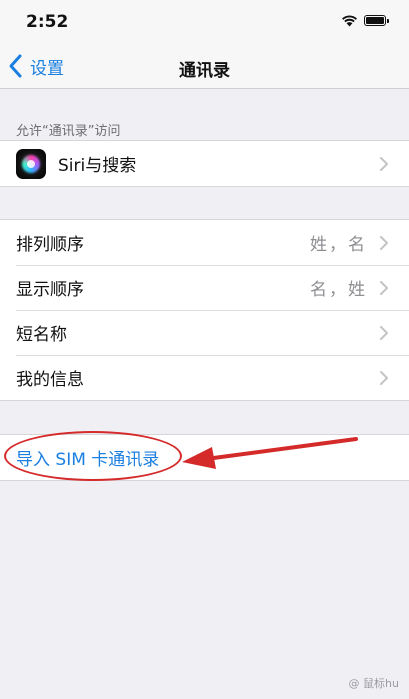 Image resolution: width=409 pixels, height=699 pixels. Describe the element at coordinates (50, 380) in the screenshot. I see `my-info-label: 我的信息` at that location.